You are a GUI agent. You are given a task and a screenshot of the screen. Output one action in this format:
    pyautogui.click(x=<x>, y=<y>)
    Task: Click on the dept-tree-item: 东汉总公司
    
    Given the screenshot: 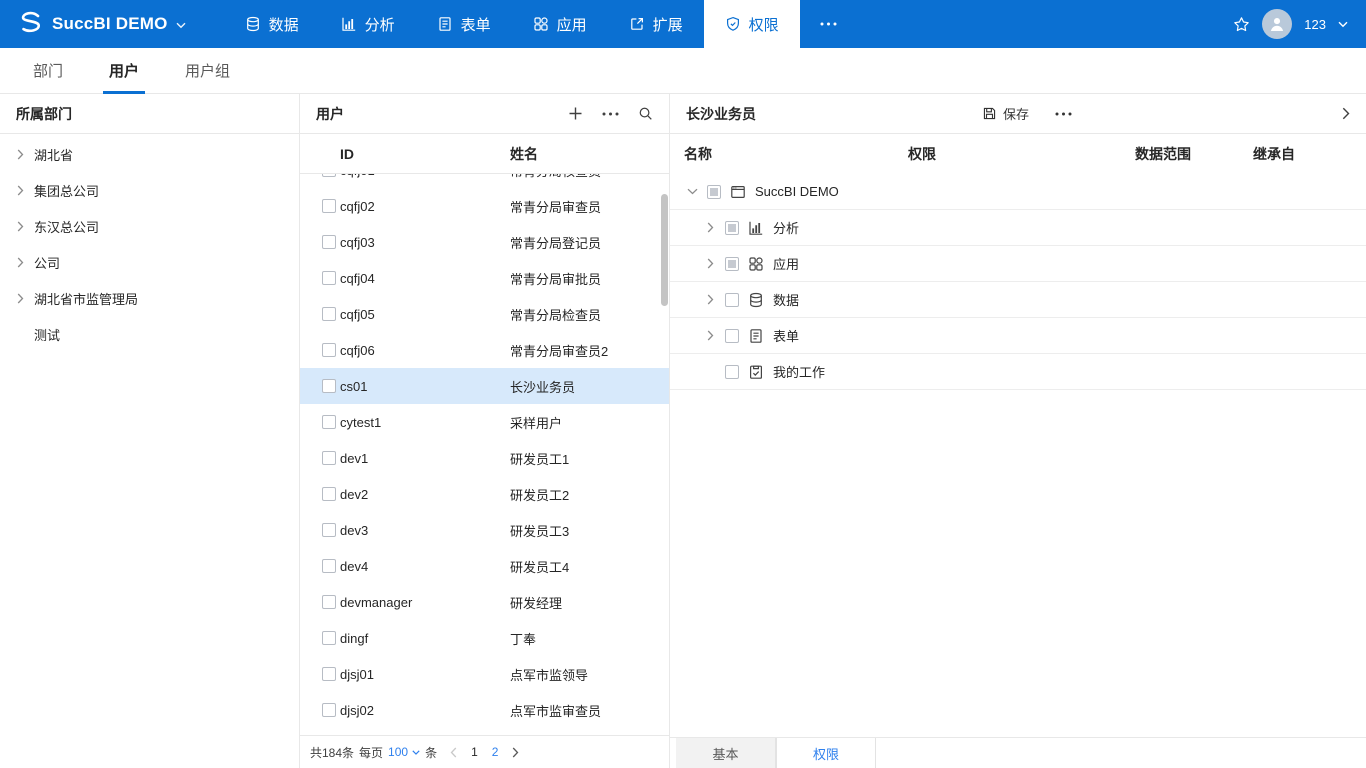 What is the action you would take?
    pyautogui.click(x=149, y=226)
    